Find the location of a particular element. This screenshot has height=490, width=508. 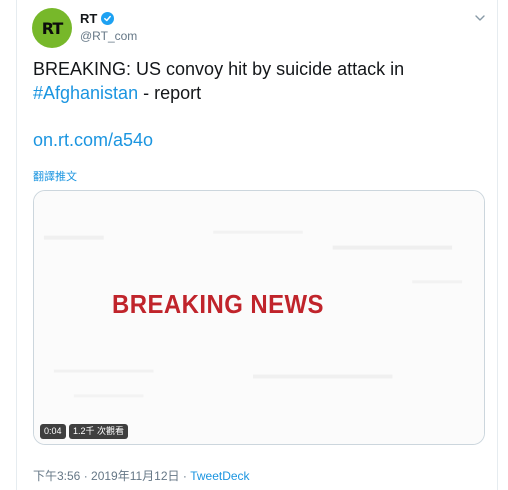

video-views-badge: 1.2千 次觀看 is located at coordinates (99, 431).